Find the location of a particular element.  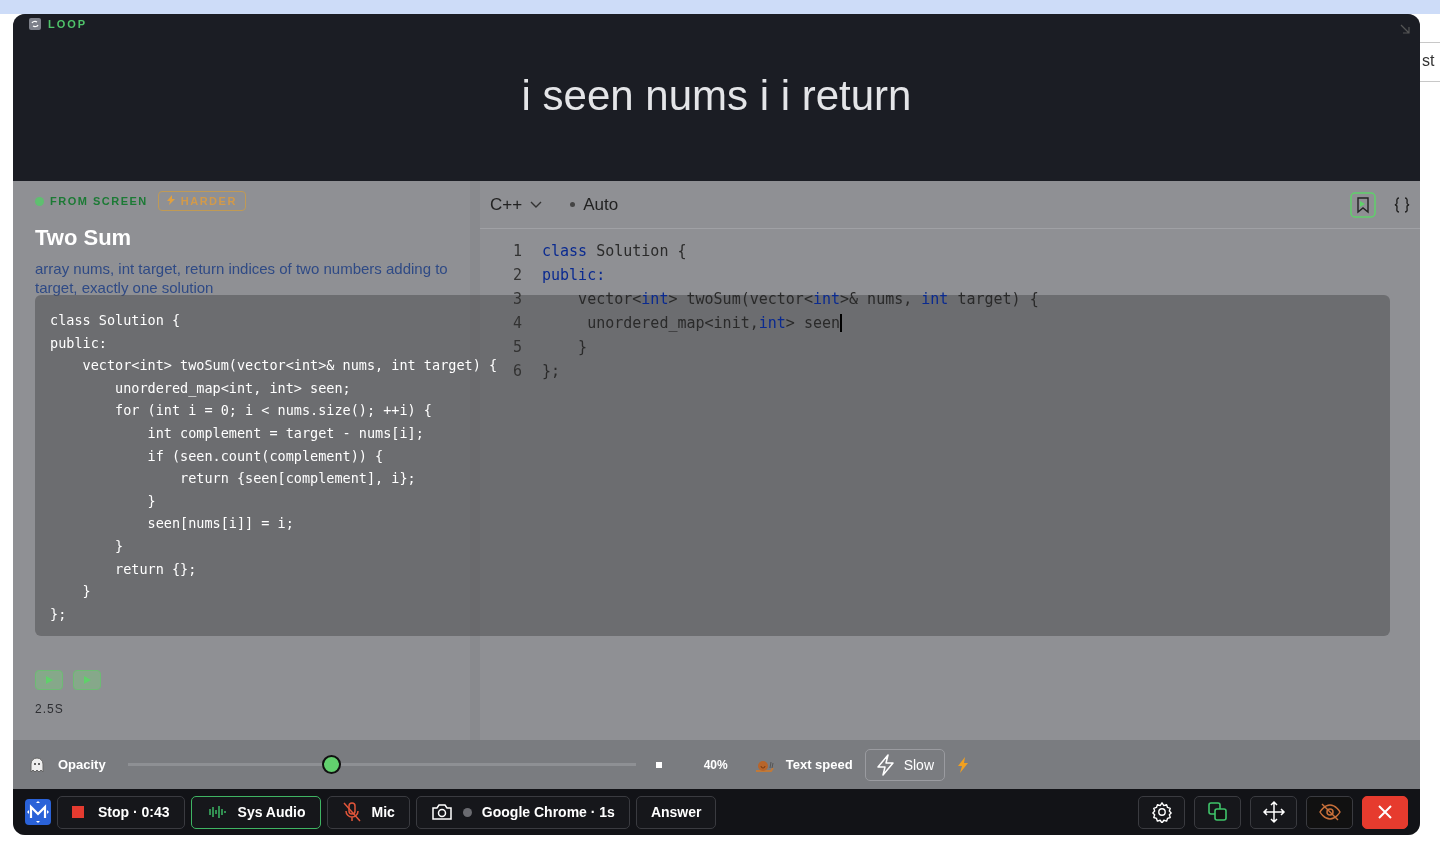

loop-icon is located at coordinates (35, 24).